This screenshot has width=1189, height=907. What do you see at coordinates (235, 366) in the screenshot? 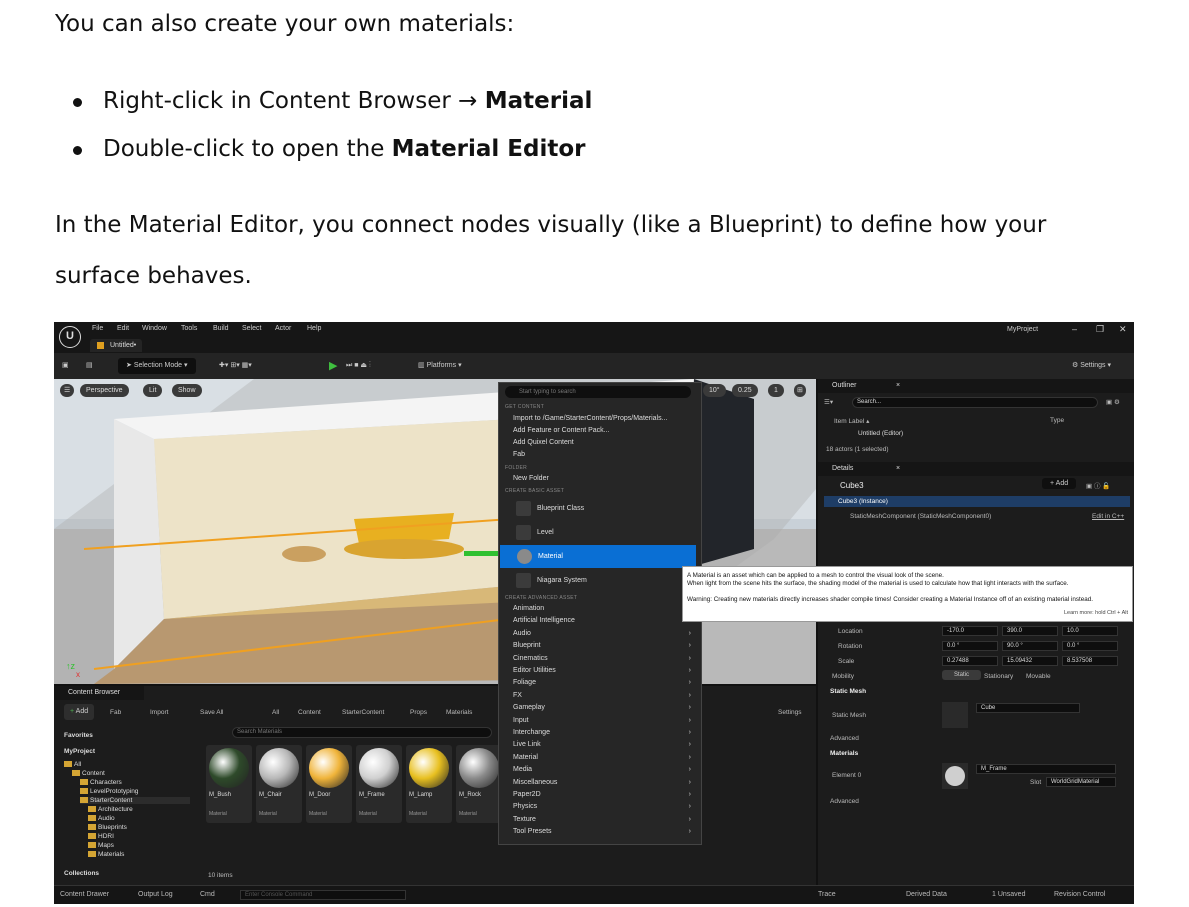
I see `add-actor-icon: ✚▾ ⊞▾ ▦▾` at bounding box center [235, 366].